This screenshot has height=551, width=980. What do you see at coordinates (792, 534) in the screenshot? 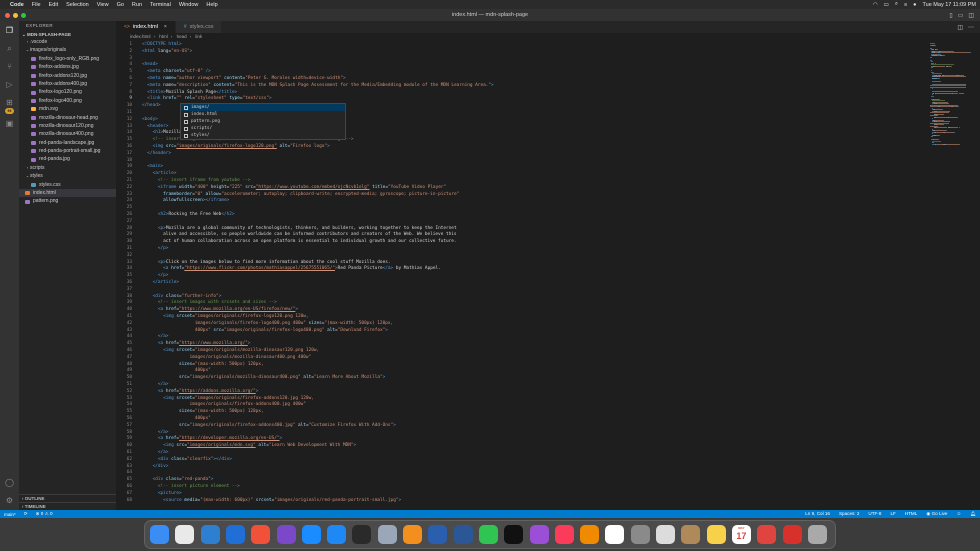
I see `flow-icon` at bounding box center [792, 534].